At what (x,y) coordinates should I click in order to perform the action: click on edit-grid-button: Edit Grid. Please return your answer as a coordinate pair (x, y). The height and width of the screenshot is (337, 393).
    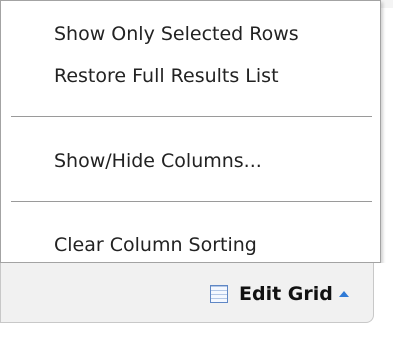
    Looking at the image, I should click on (279, 294).